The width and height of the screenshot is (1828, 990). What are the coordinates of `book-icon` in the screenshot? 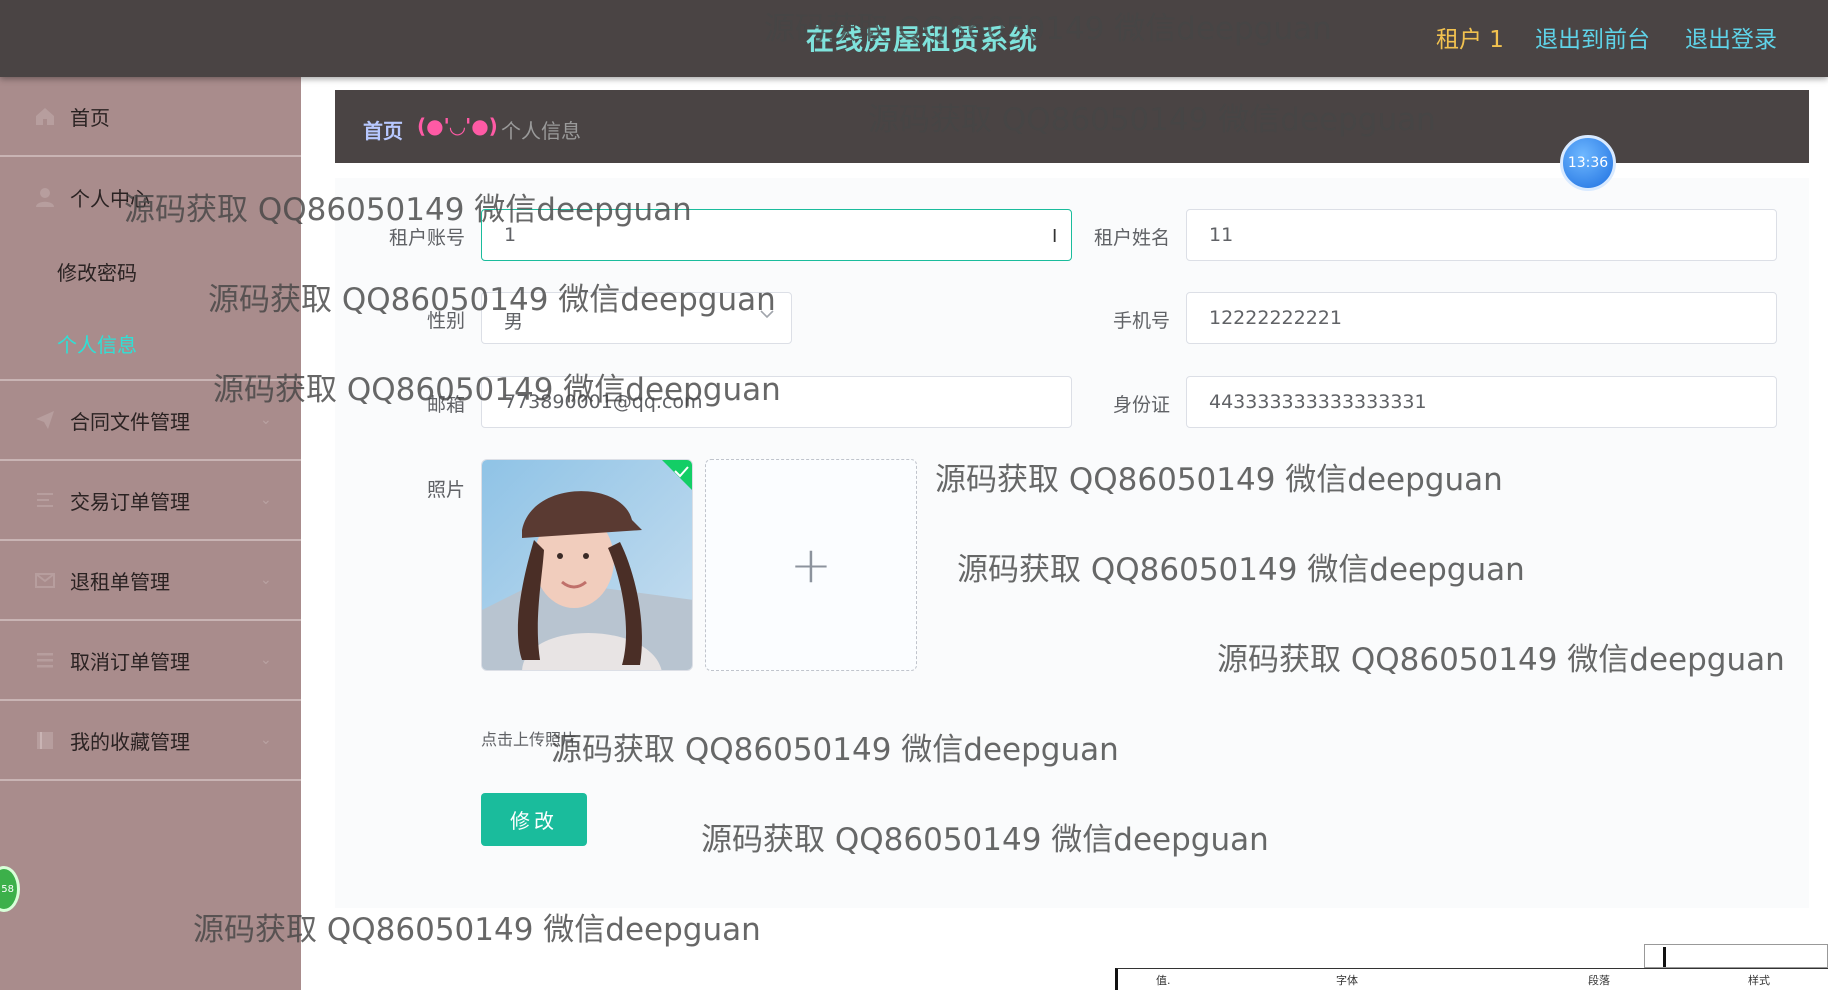 It's located at (45, 740).